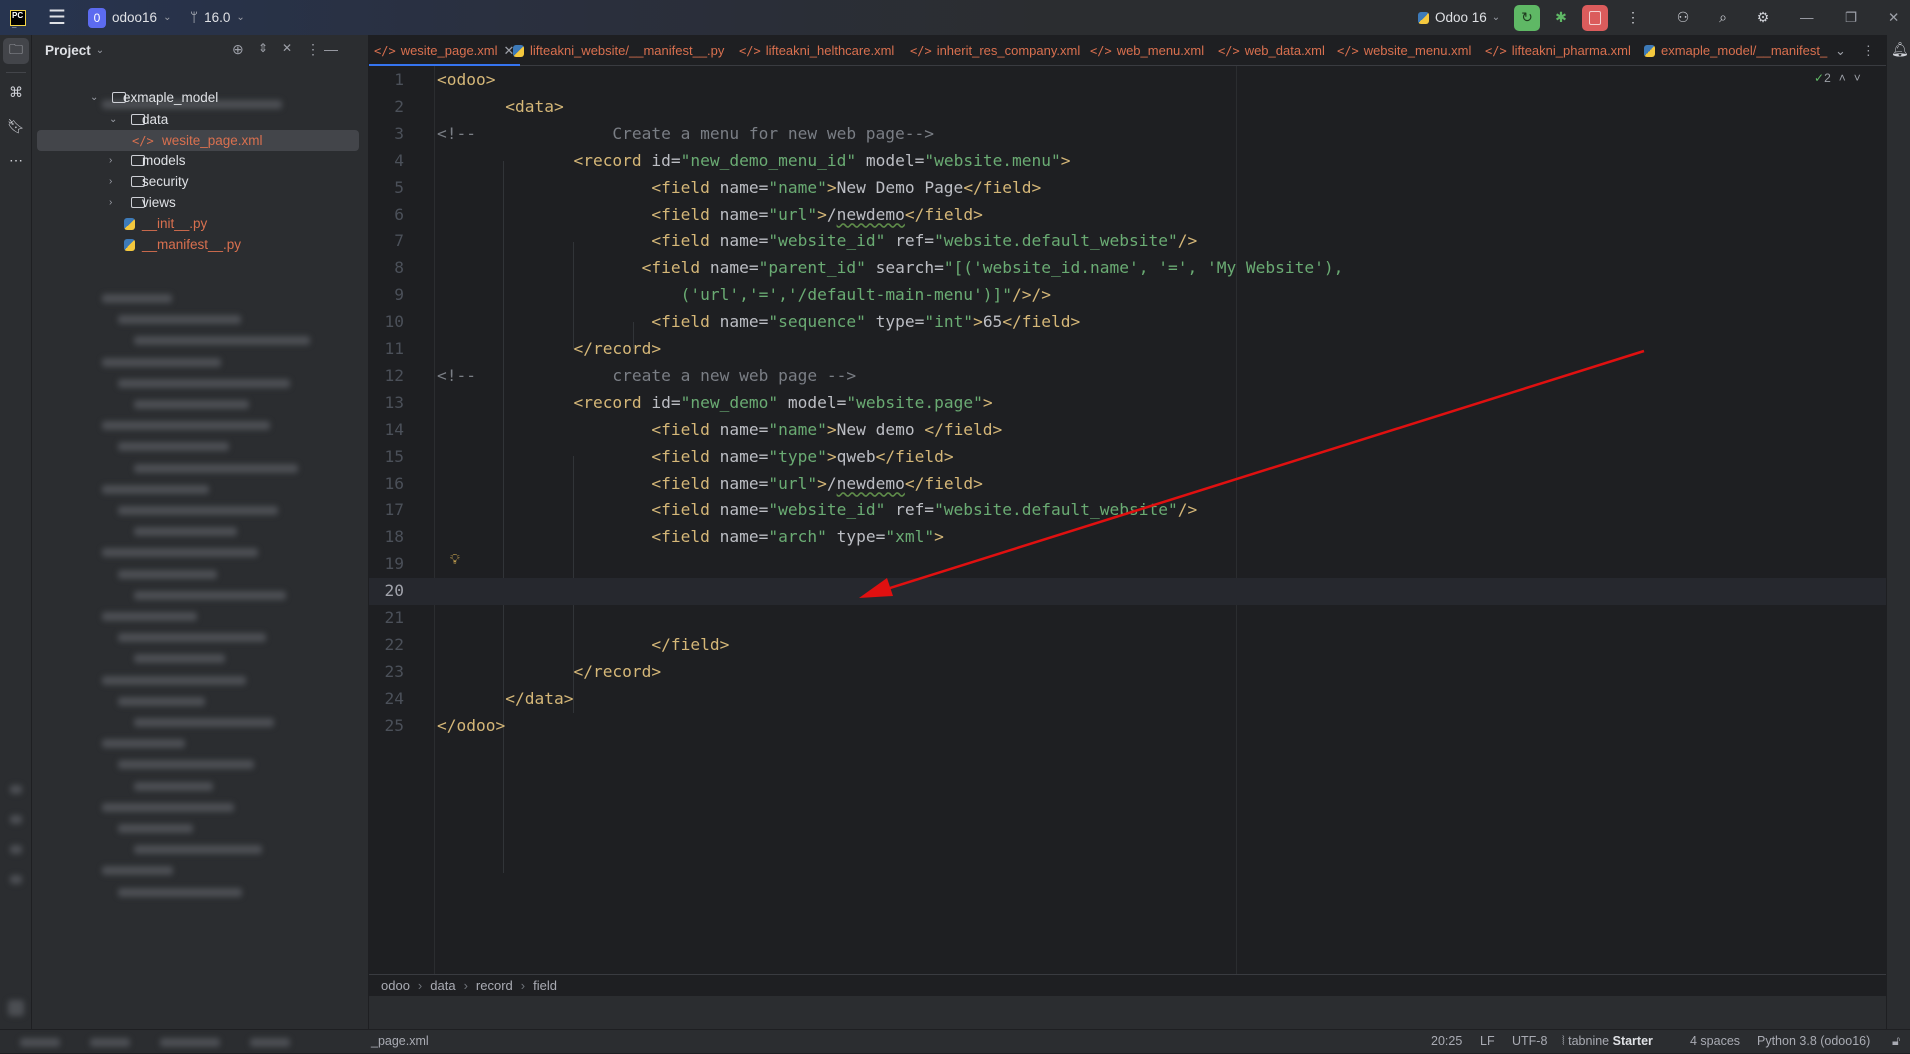 Image resolution: width=1910 pixels, height=1054 pixels. Describe the element at coordinates (1487, 1041) in the screenshot. I see `line-separator: LF` at that location.